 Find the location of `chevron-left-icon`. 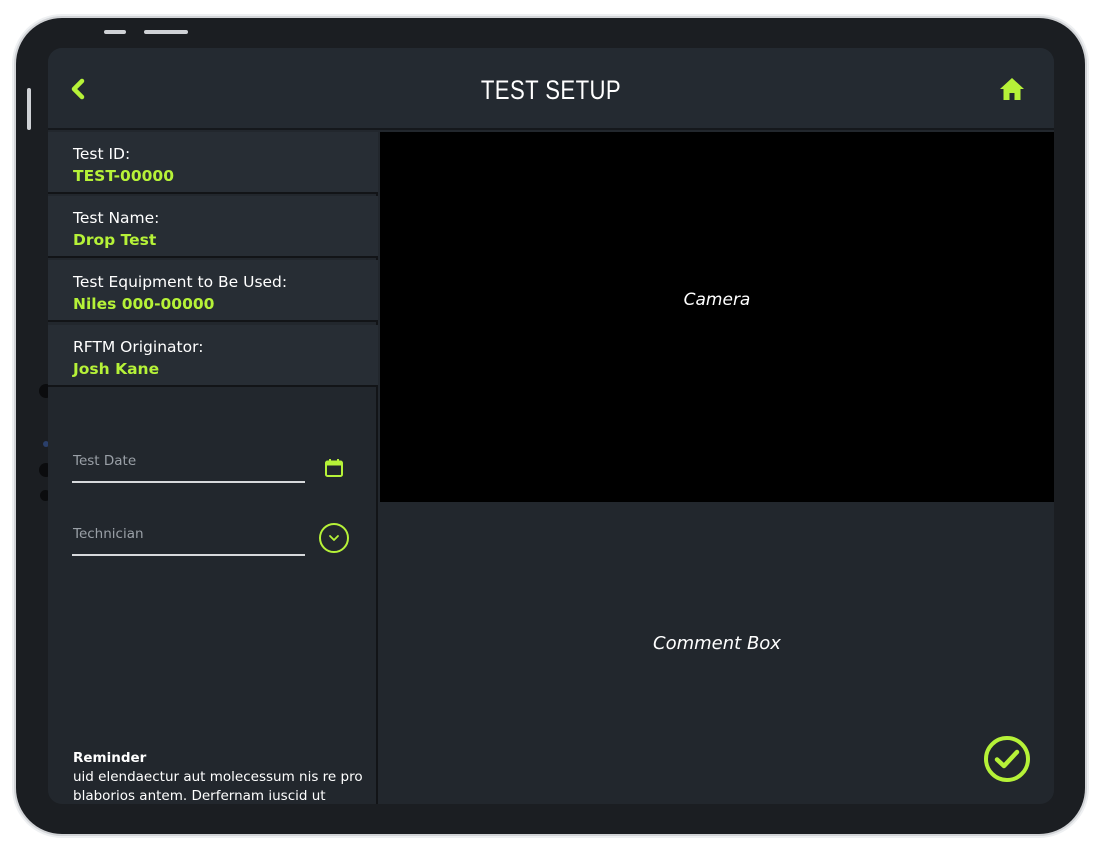

chevron-left-icon is located at coordinates (78, 89).